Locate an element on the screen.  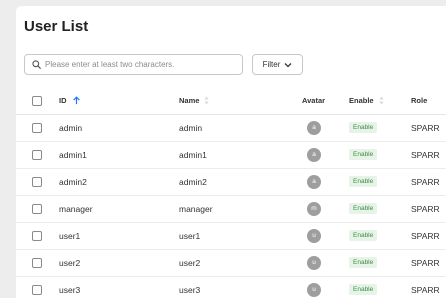
cell-name: manager is located at coordinates (196, 208).